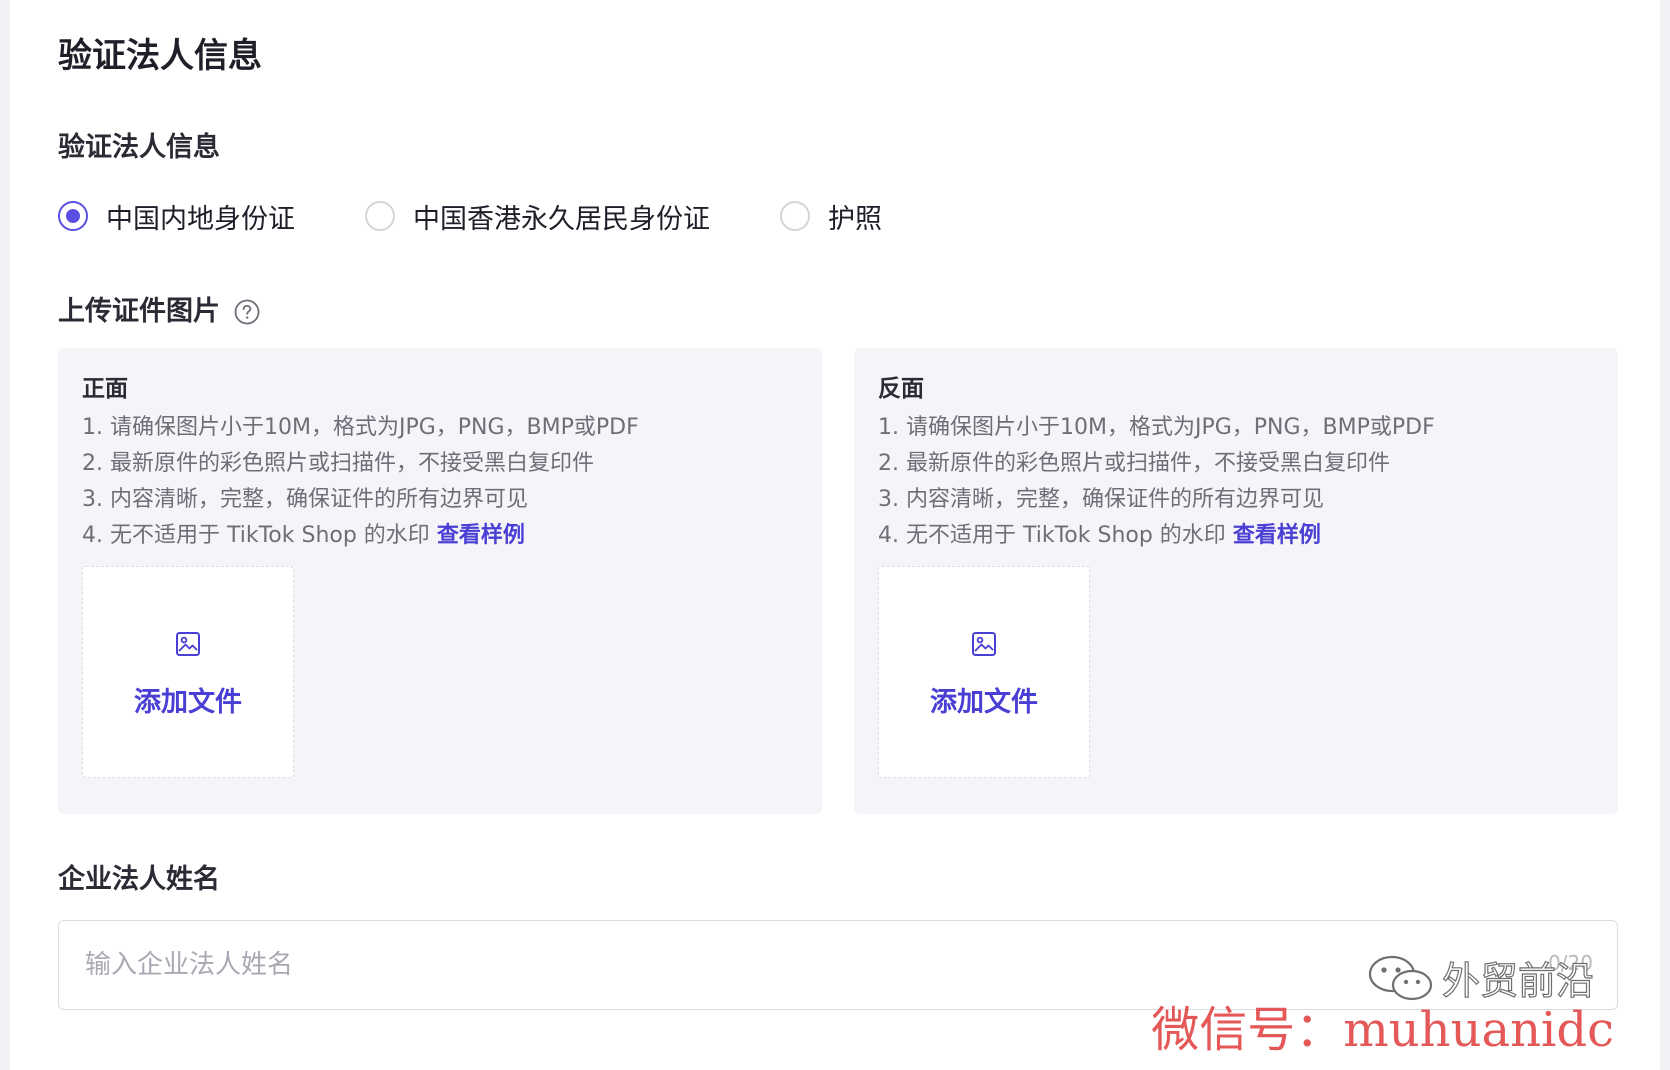 The height and width of the screenshot is (1070, 1670). Describe the element at coordinates (338, 463) in the screenshot. I see `front-rule-2: 2. 最新原件的彩色照片或扫描件，不接受黑白复印件` at that location.